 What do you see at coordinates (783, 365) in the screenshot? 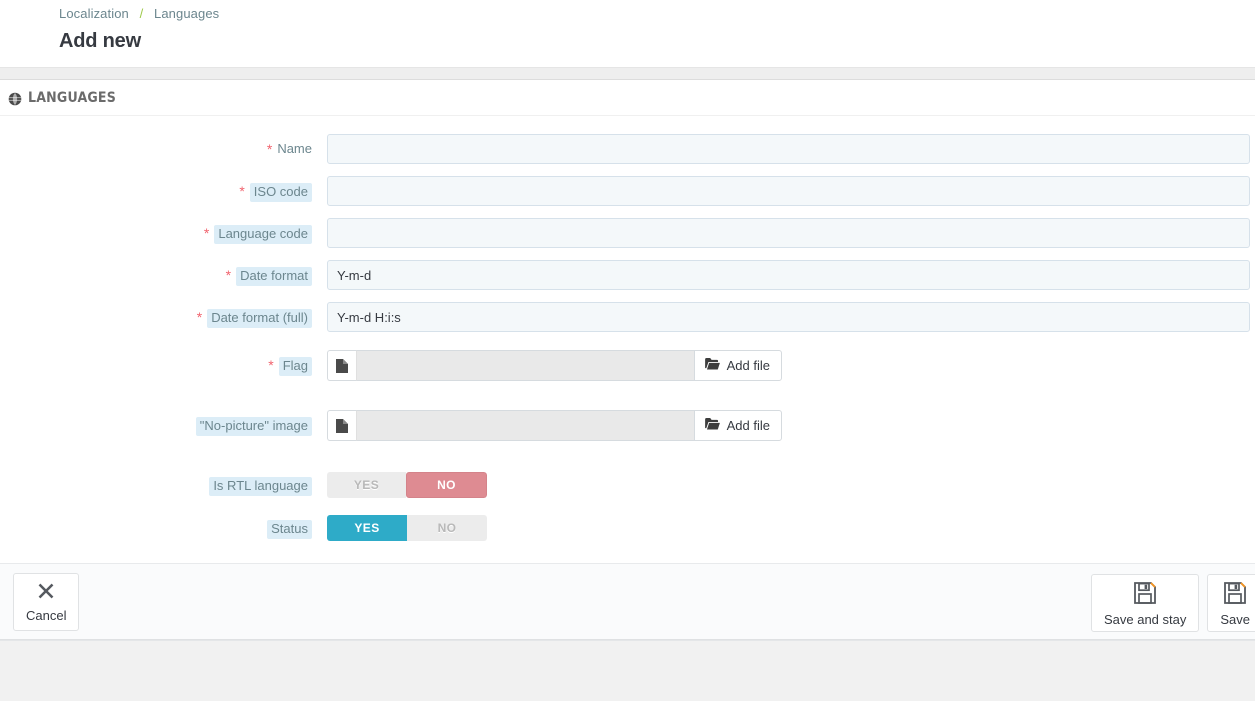
I see `field-flag: Add file` at bounding box center [783, 365].